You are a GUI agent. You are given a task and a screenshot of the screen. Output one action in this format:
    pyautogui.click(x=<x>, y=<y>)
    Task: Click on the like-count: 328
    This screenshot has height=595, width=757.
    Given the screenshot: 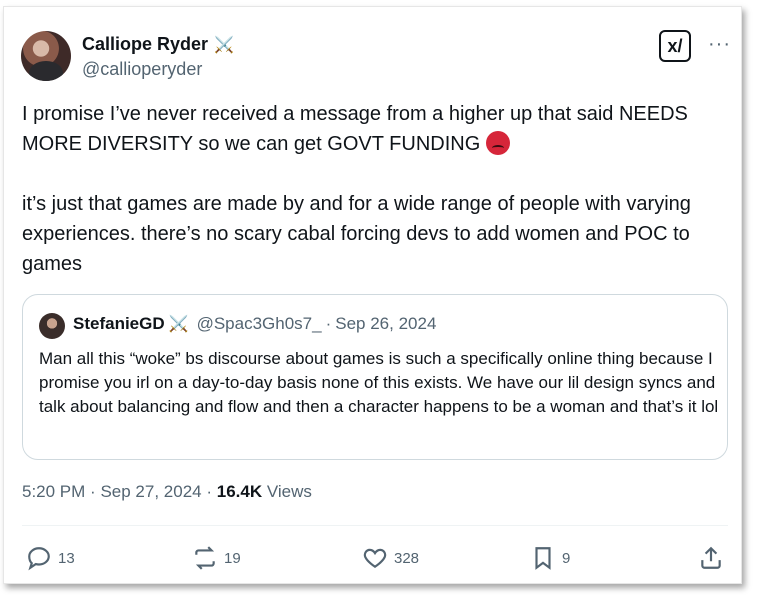 What is the action you would take?
    pyautogui.click(x=407, y=558)
    